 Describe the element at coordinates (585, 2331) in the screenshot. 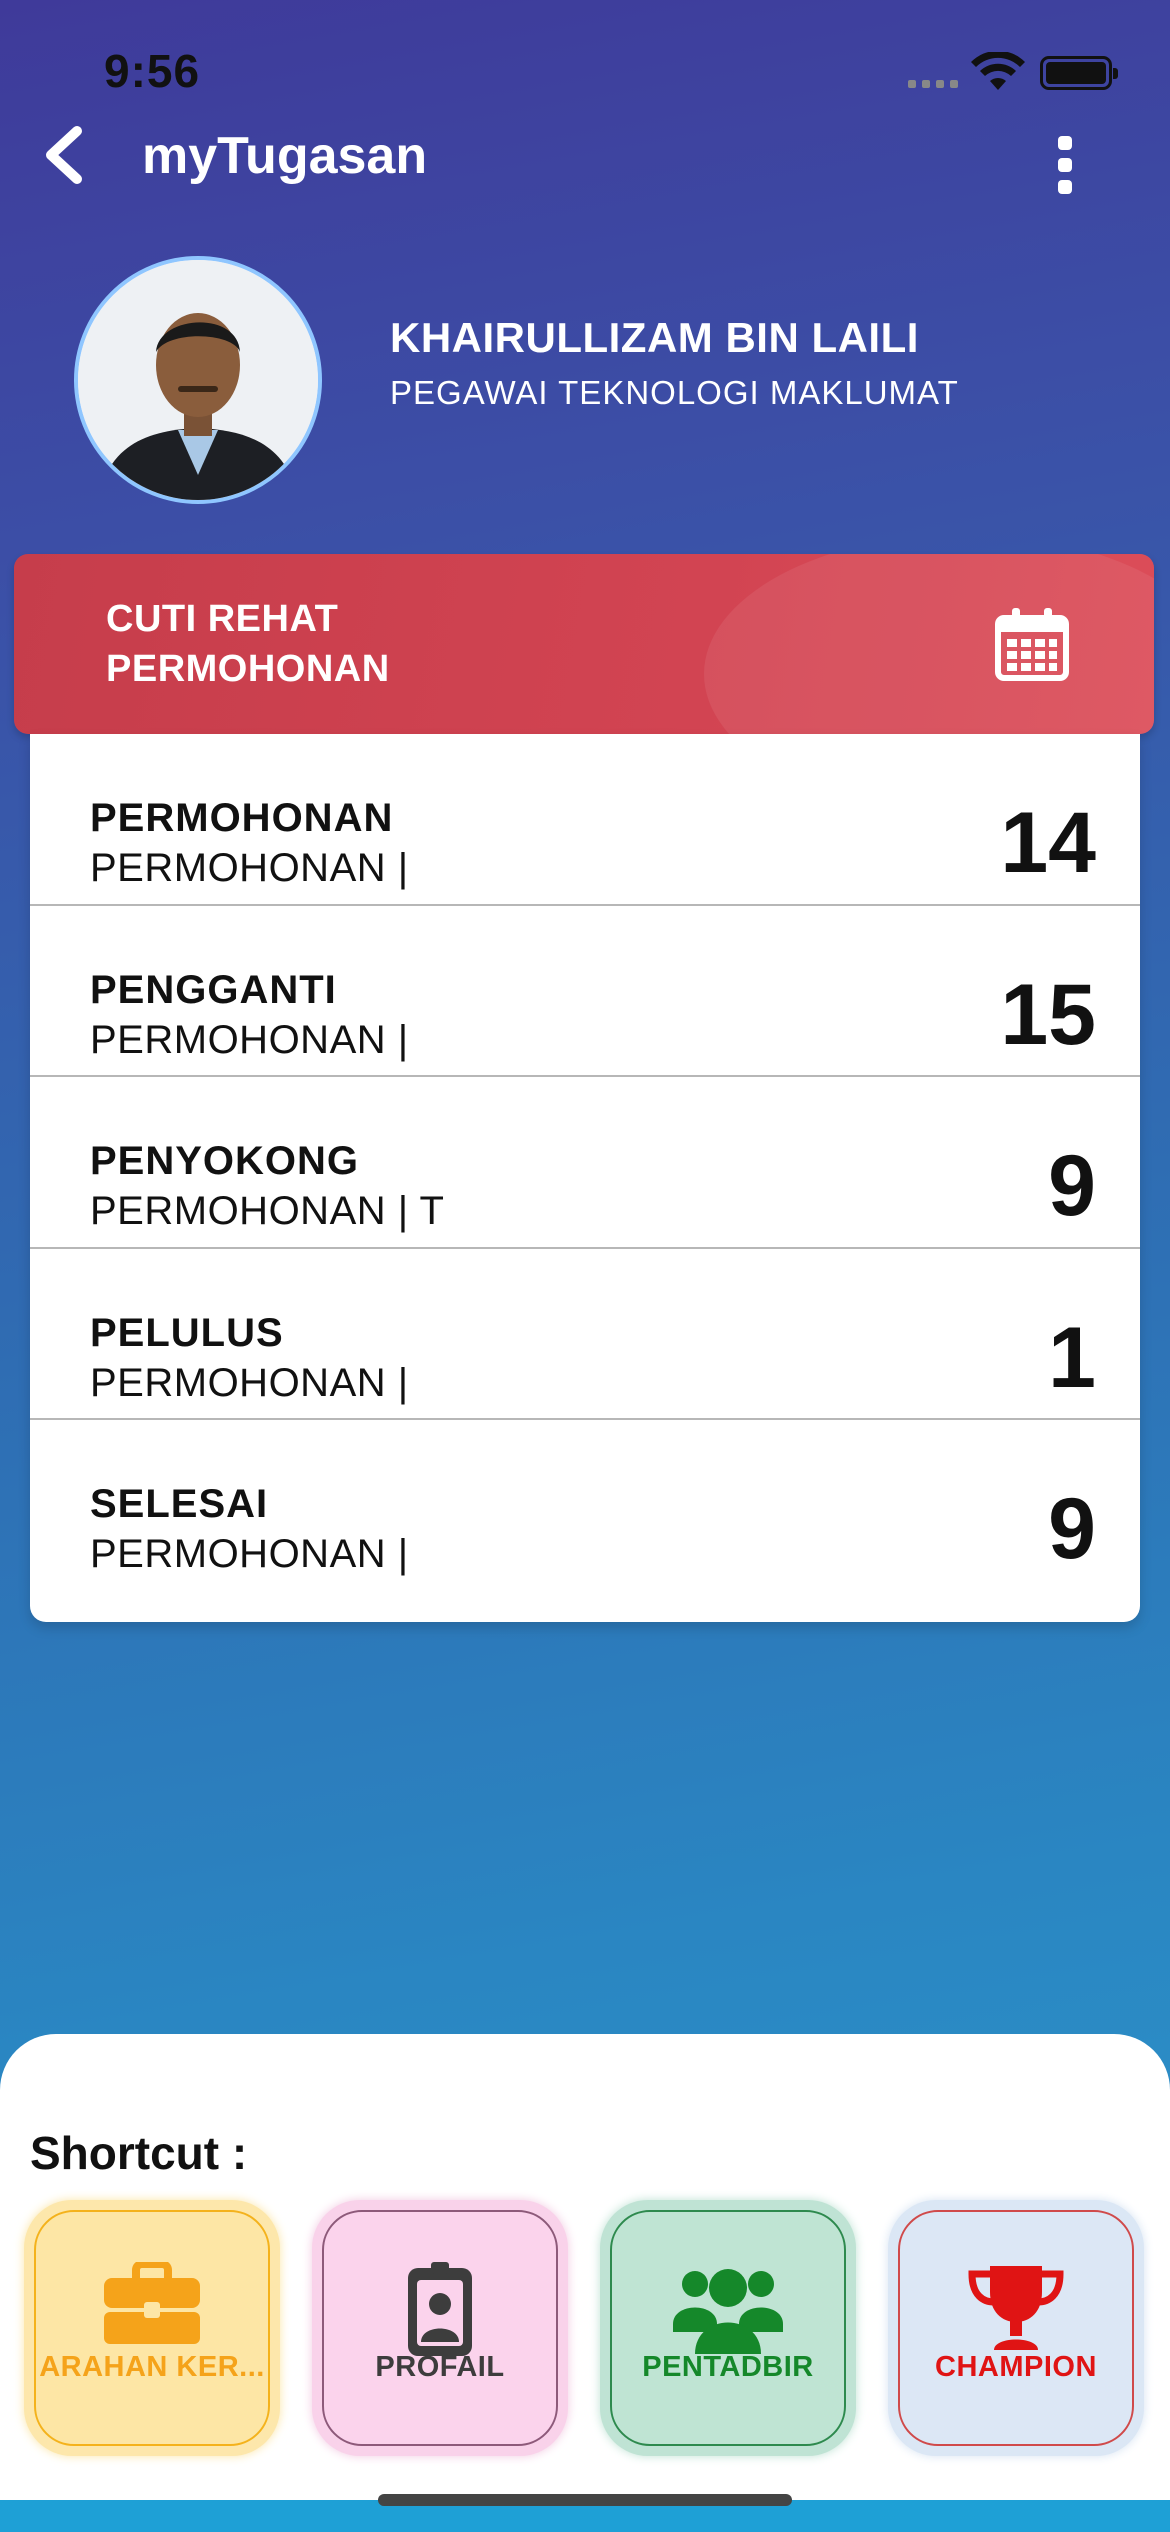

I see `shortcut-tiles: ARAHAN KER... PROFAIL PENTADBIR CHAMPION` at that location.